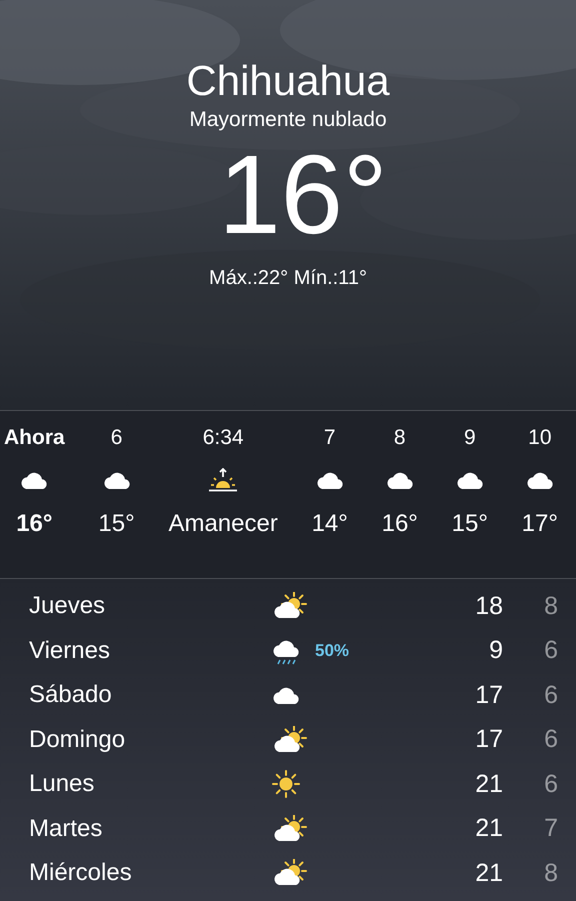 The width and height of the screenshot is (576, 901). I want to click on hour-label: 6, so click(116, 438).